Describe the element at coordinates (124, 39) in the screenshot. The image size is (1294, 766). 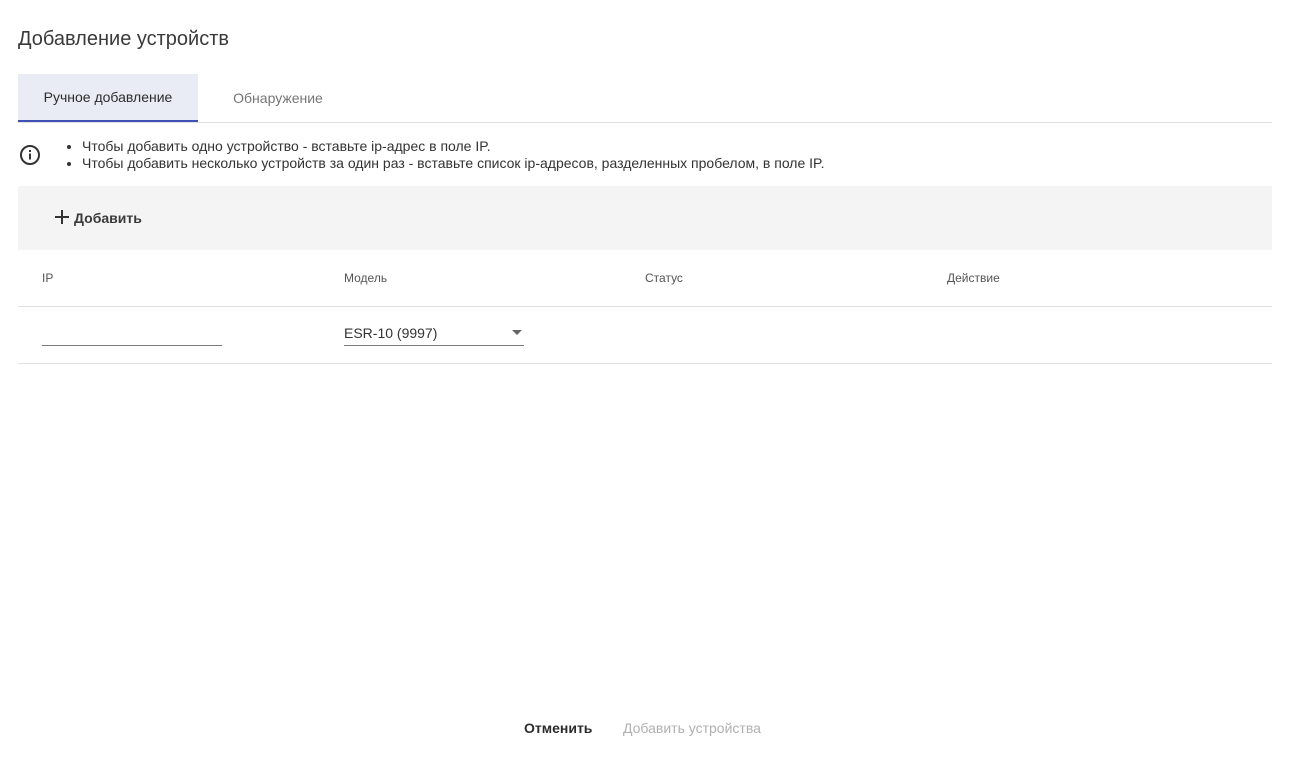
I see `dialog-title: Добавление устройств` at that location.